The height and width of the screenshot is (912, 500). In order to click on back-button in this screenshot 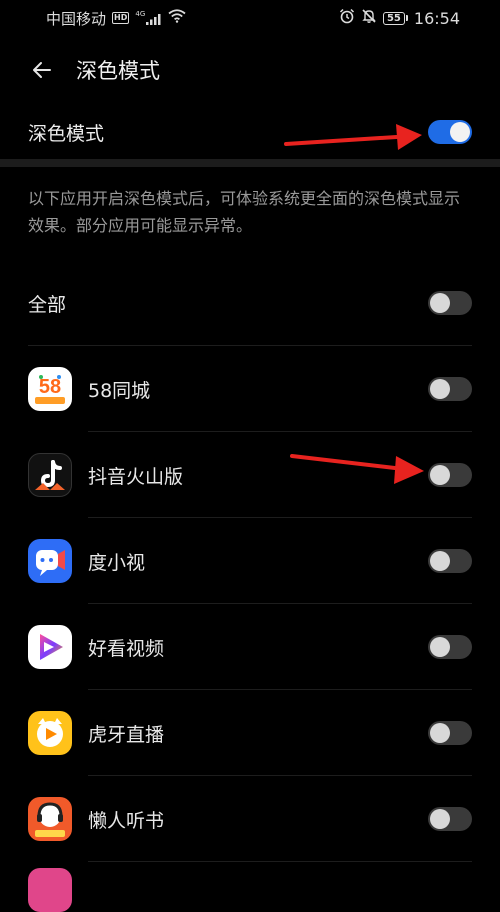, I will do `click(42, 70)`.